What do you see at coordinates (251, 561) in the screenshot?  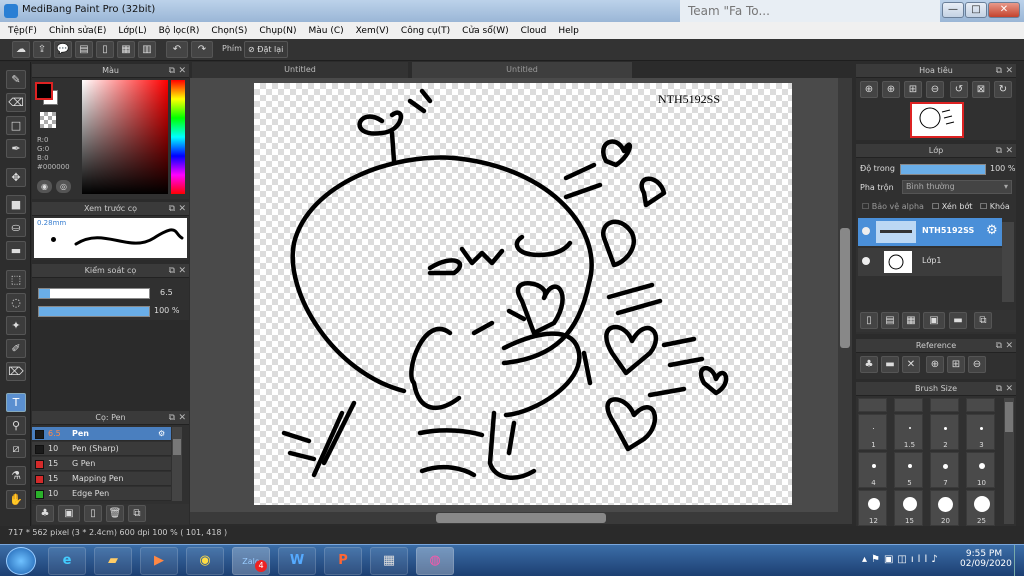 I see `zalo-icon: Zalo 4` at bounding box center [251, 561].